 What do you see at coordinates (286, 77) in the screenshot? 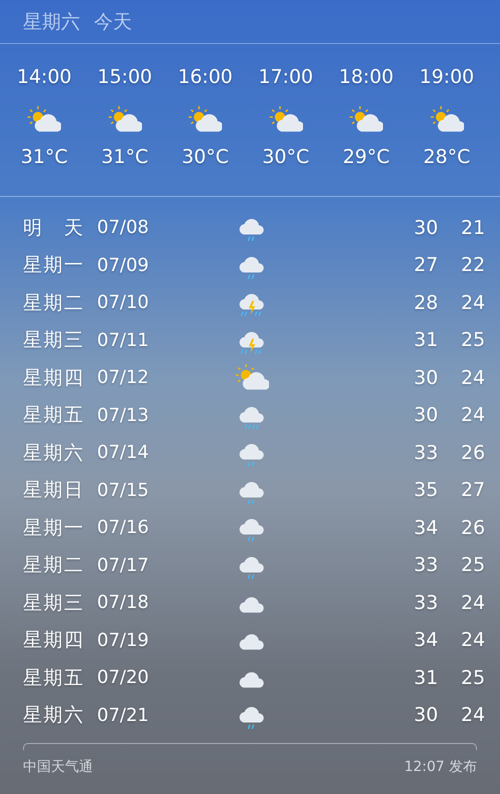
I see `hour-time: 17:00` at bounding box center [286, 77].